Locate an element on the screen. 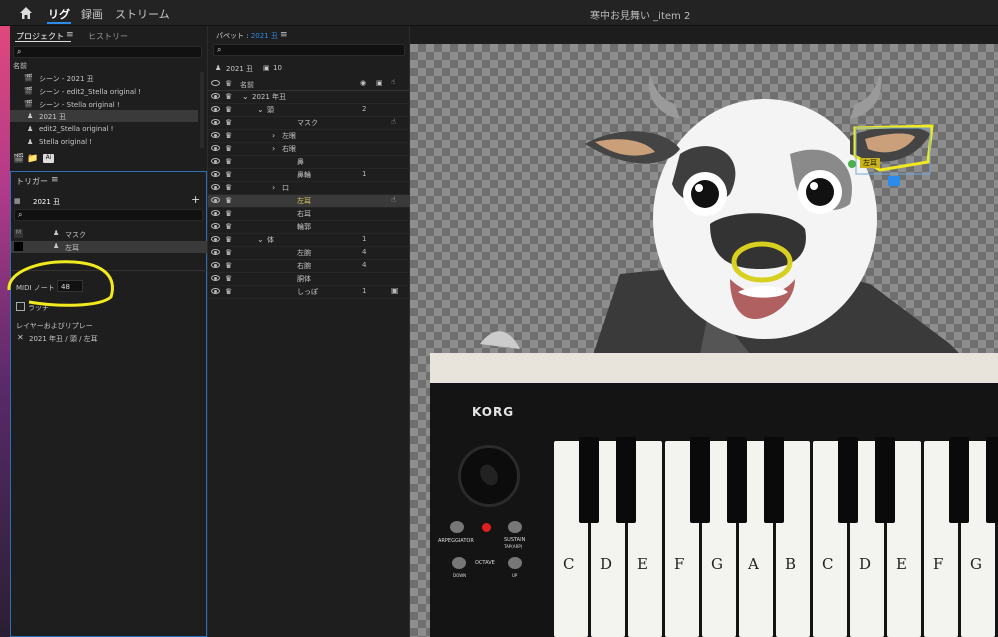 The width and height of the screenshot is (998, 637). window-title: 寒中お見舞い _item 2 is located at coordinates (640, 16).